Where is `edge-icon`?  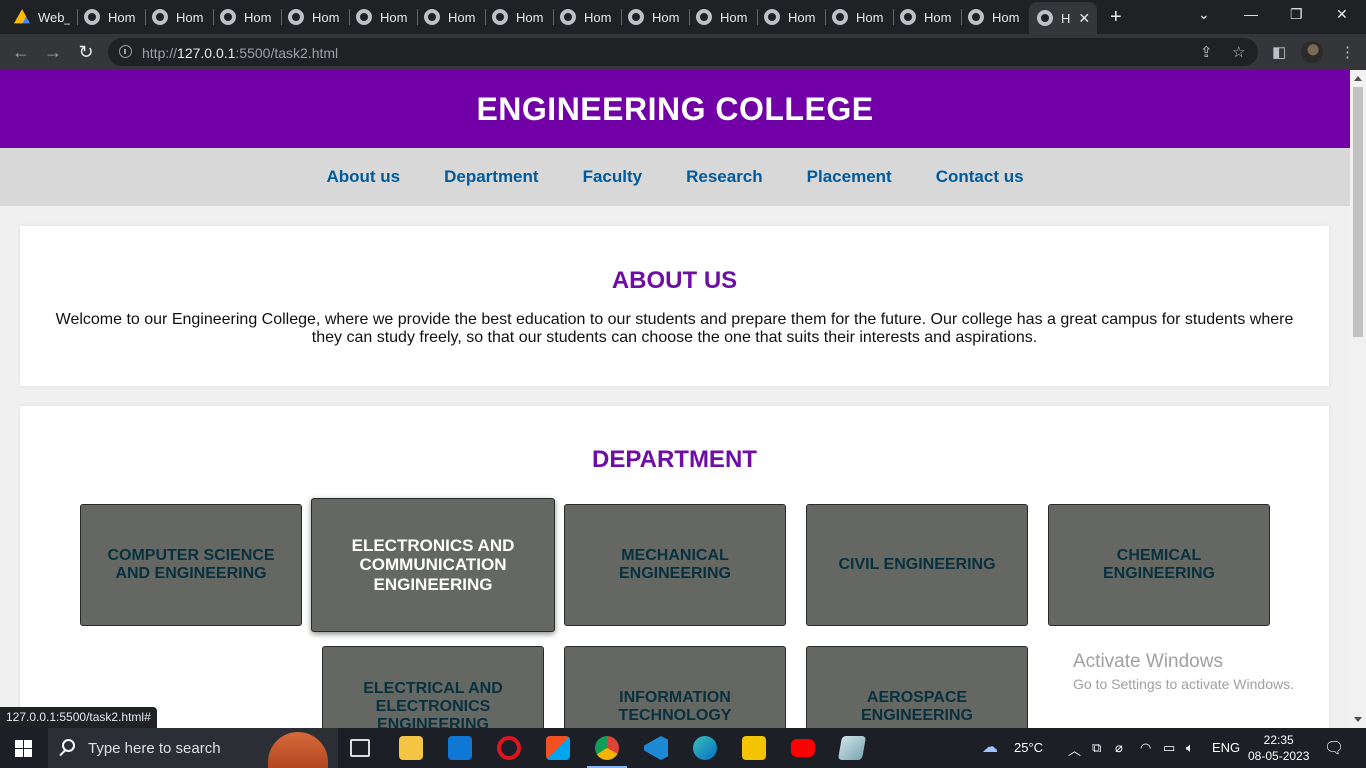 edge-icon is located at coordinates (705, 748).